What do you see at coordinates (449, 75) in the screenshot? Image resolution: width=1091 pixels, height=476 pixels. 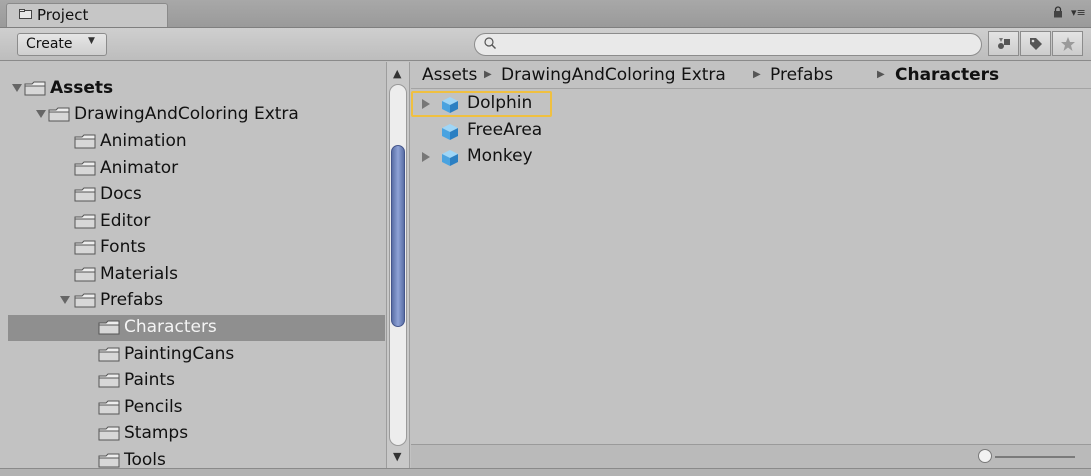 I see `breadcrumb-item: Assets` at bounding box center [449, 75].